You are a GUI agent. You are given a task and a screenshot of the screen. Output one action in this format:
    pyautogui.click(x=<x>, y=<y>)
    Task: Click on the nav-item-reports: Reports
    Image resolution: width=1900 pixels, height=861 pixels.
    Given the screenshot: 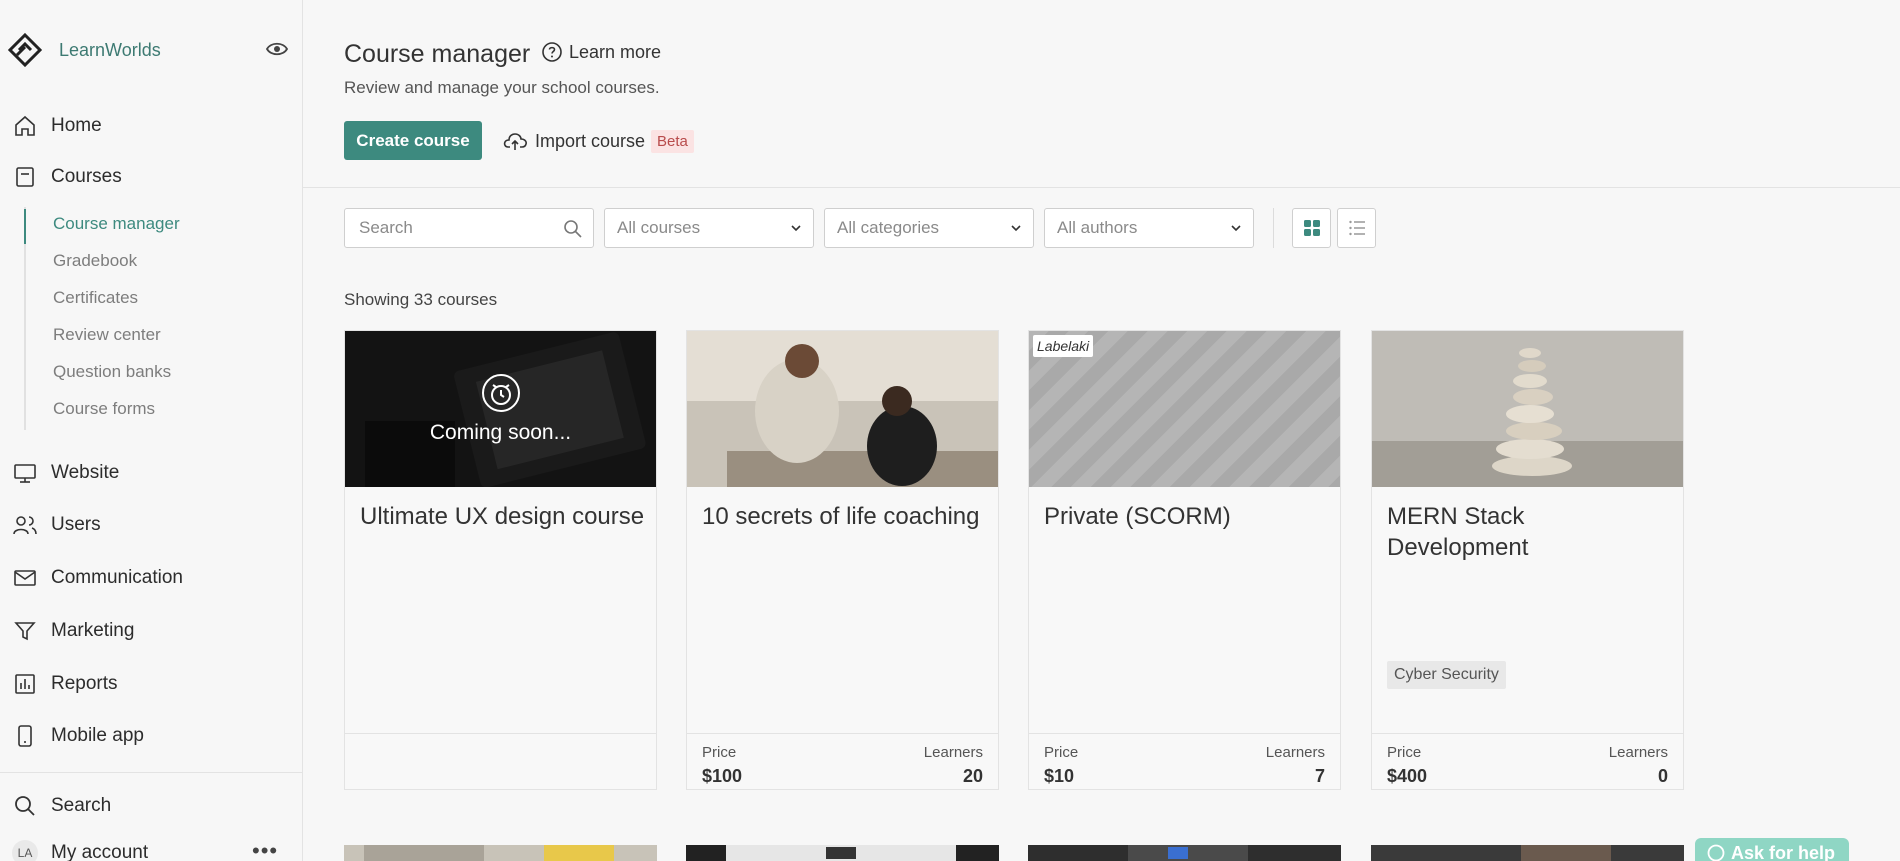 What is the action you would take?
    pyautogui.click(x=65, y=684)
    